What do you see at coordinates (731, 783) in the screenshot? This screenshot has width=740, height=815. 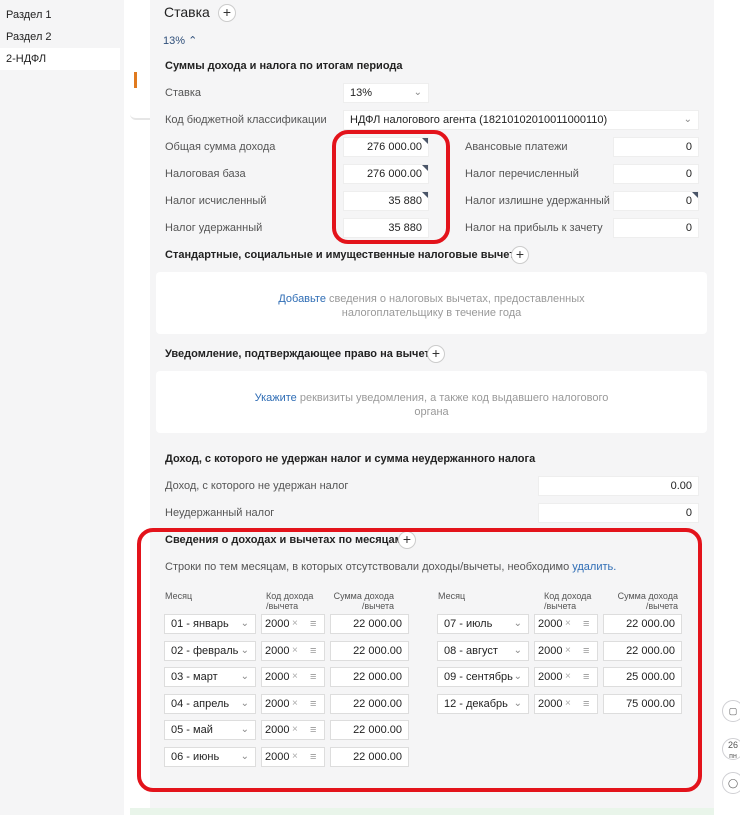 I see `chat-icon: ◯` at bounding box center [731, 783].